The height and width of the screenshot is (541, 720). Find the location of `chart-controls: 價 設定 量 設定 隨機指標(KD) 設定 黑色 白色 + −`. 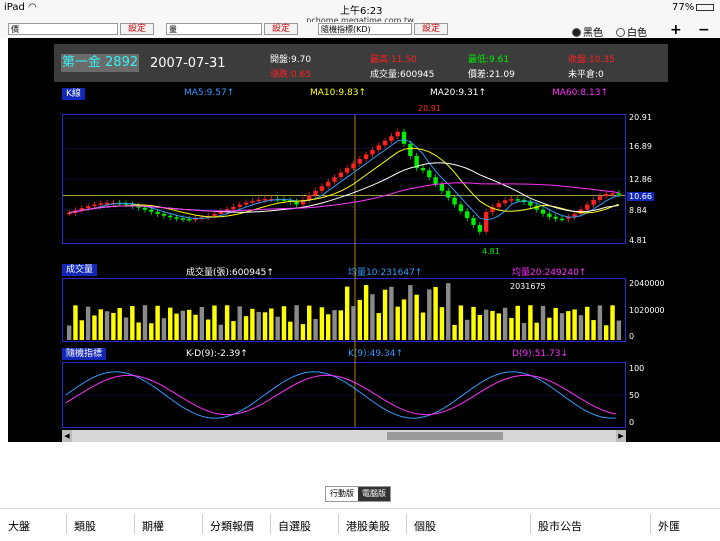

chart-controls: 價 設定 量 設定 隨機指標(KD) 設定 黑色 白色 + − is located at coordinates (360, 30).